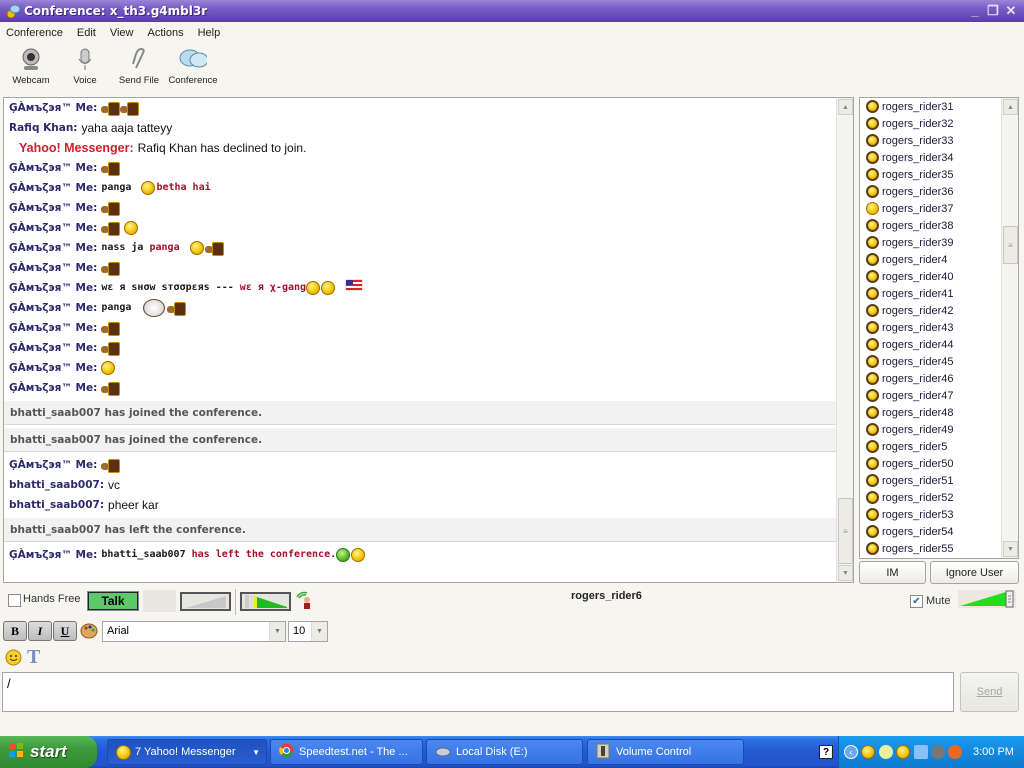 The height and width of the screenshot is (768, 1024). What do you see at coordinates (1010, 245) in the screenshot?
I see `userlist-scroll-thumb: ≡` at bounding box center [1010, 245].